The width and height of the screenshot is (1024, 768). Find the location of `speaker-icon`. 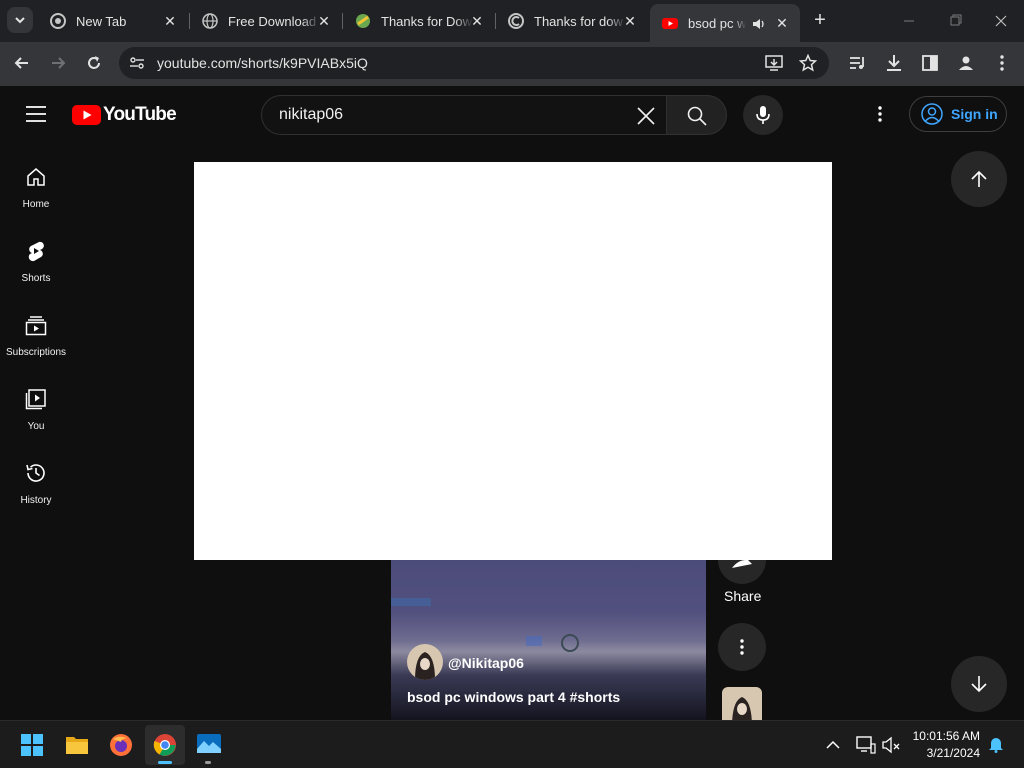

speaker-icon is located at coordinates (759, 24).